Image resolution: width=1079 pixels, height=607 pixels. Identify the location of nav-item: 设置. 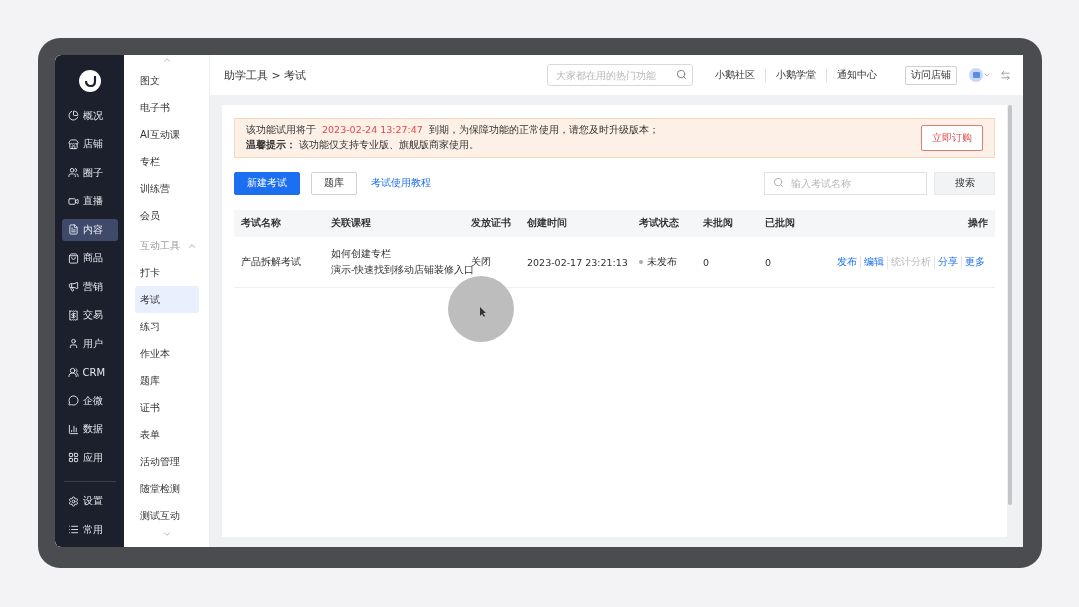
(89, 501).